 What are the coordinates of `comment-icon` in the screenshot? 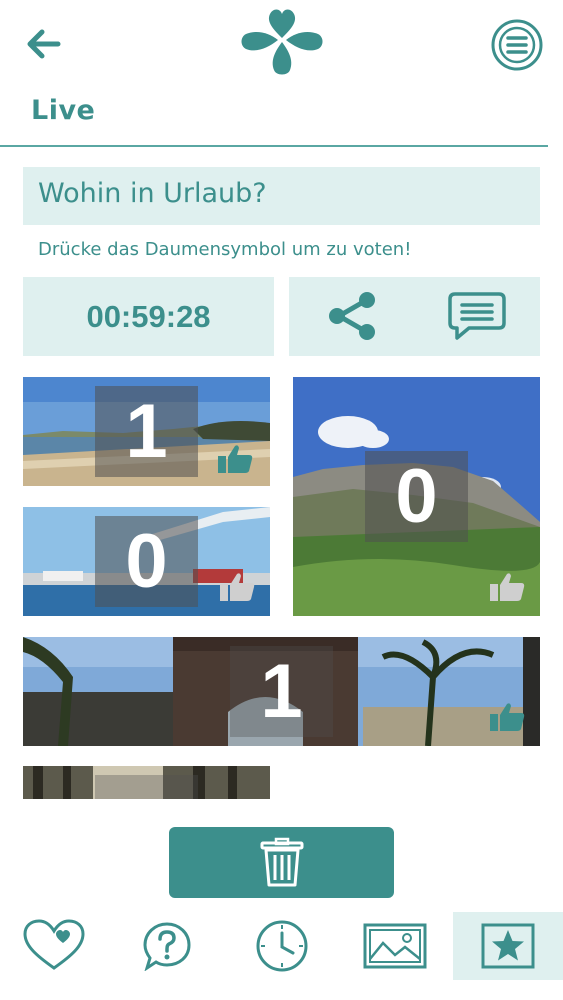 It's located at (477, 316).